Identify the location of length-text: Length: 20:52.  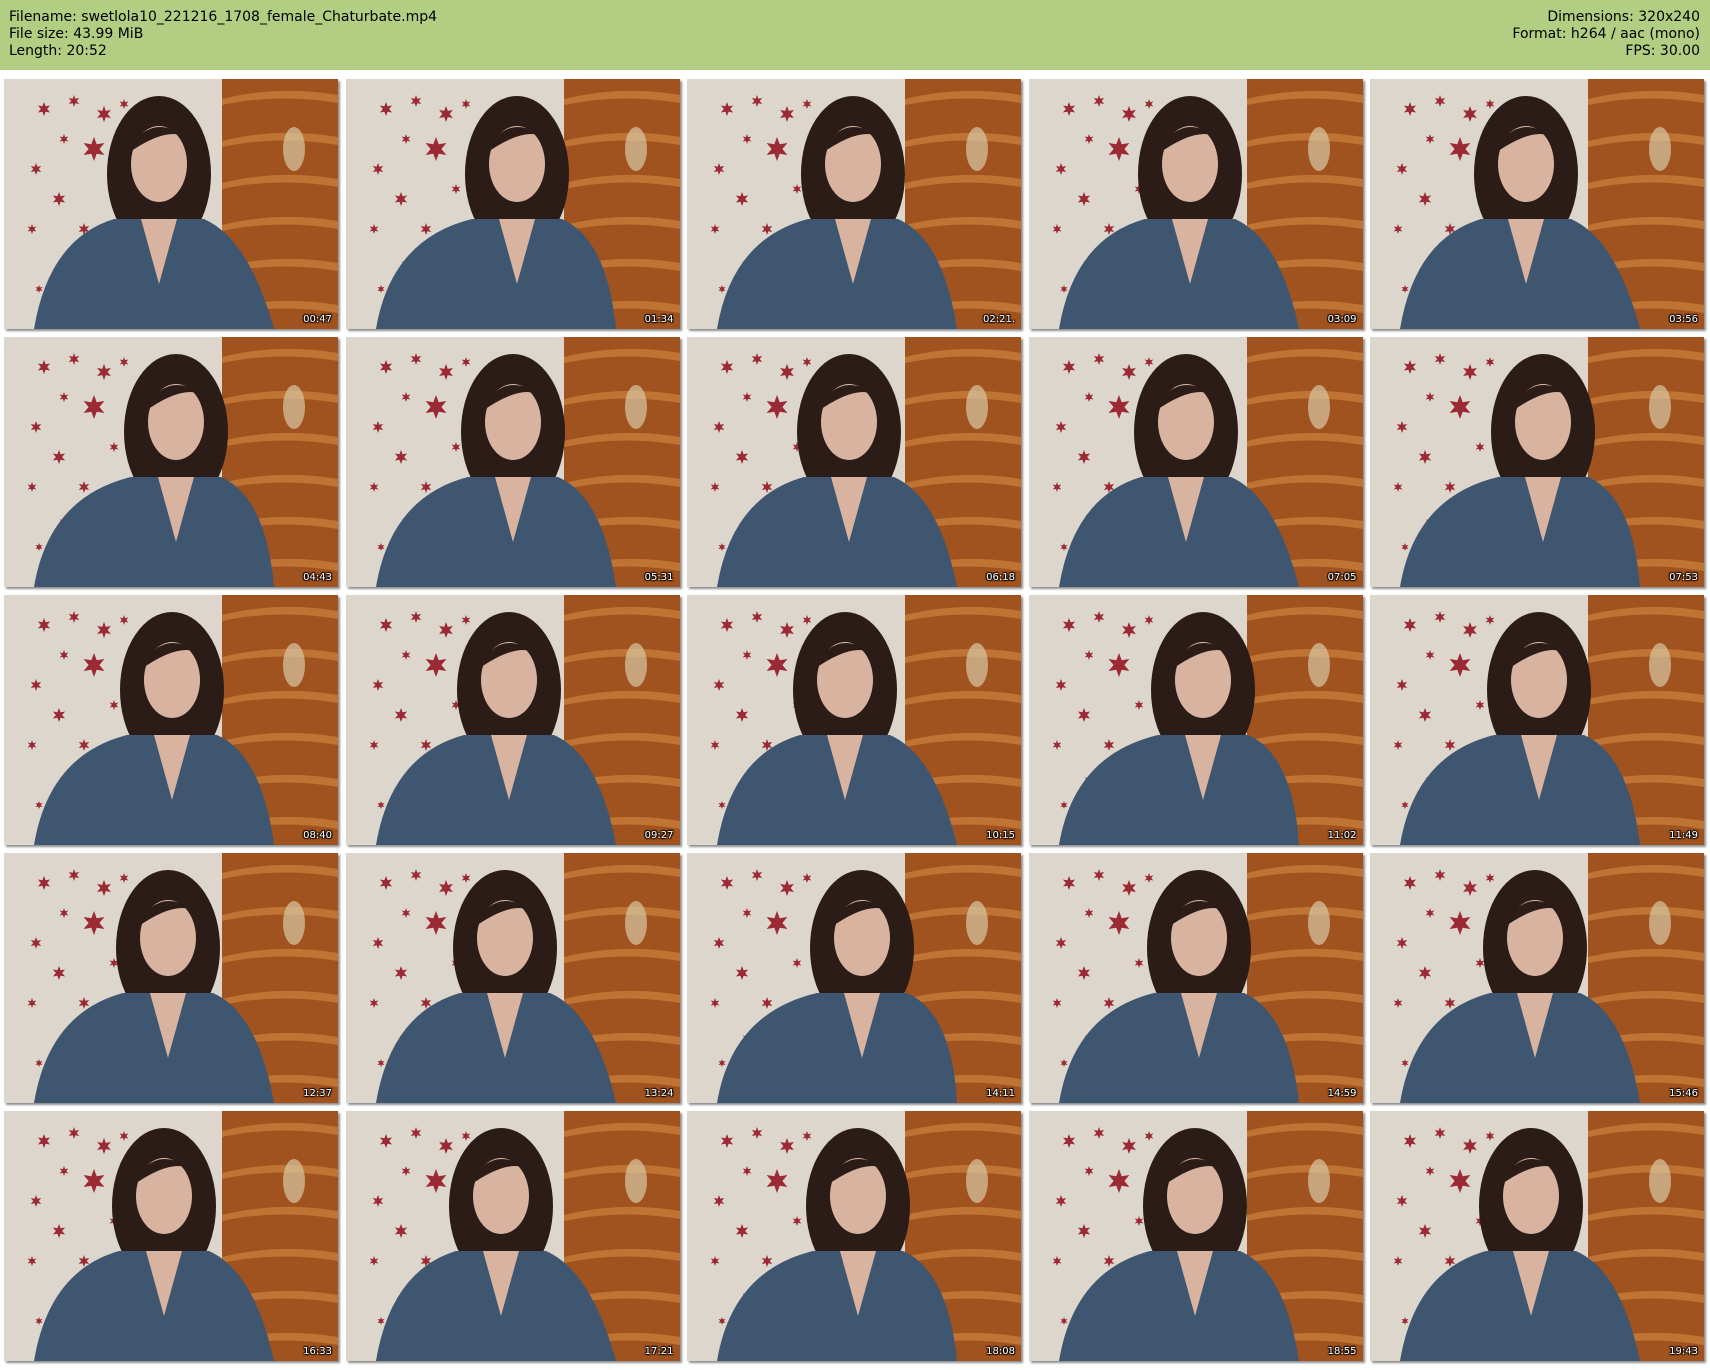
(58, 51).